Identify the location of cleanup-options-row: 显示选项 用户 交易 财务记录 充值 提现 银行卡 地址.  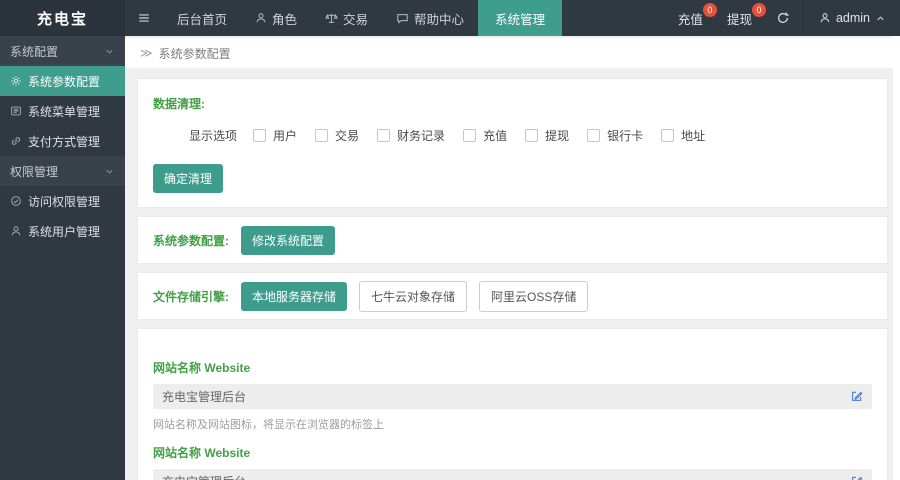
(530, 135).